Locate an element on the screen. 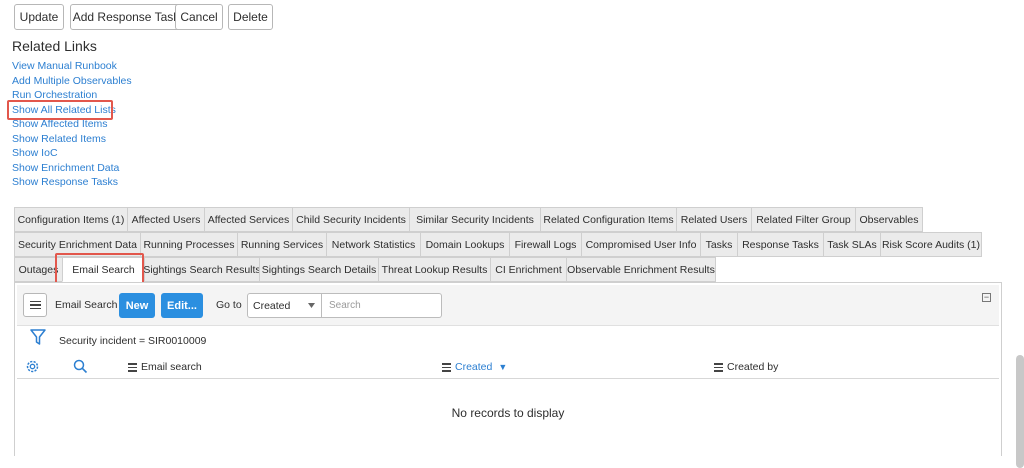 The height and width of the screenshot is (468, 1024). add-response-task-button: Add Response Task is located at coordinates (126, 17).